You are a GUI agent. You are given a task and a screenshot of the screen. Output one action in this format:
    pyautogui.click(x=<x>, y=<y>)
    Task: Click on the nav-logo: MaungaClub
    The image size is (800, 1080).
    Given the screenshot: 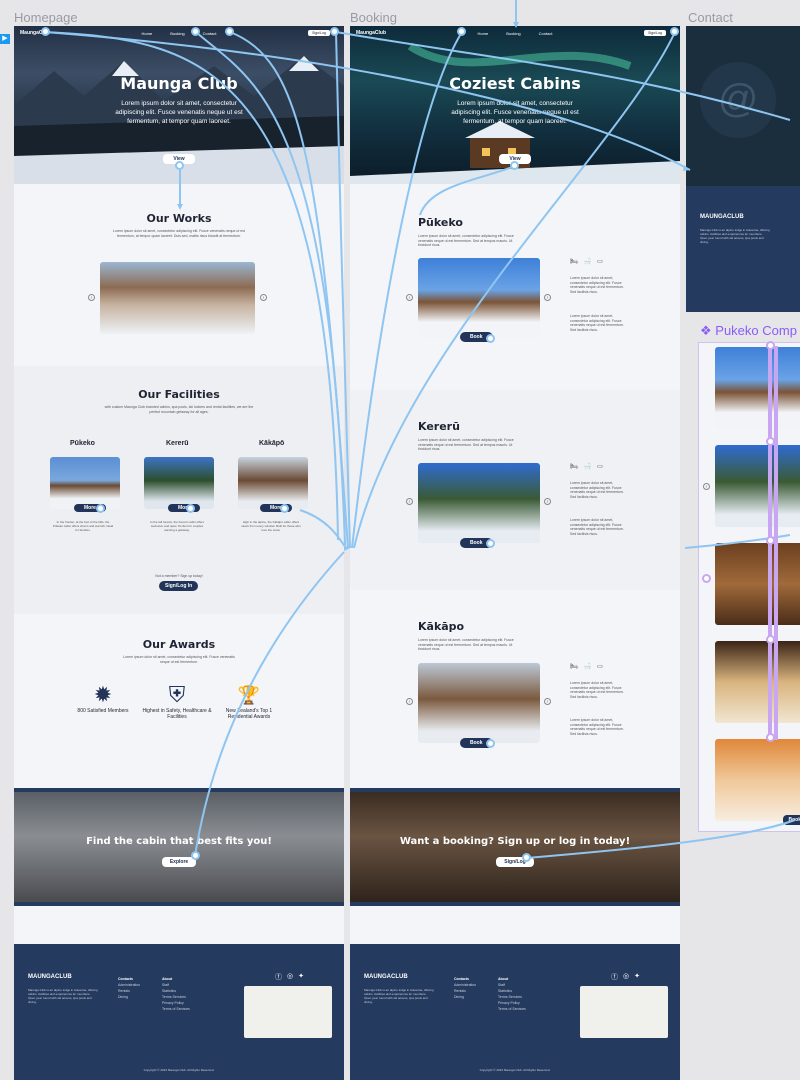 What is the action you would take?
    pyautogui.click(x=371, y=33)
    